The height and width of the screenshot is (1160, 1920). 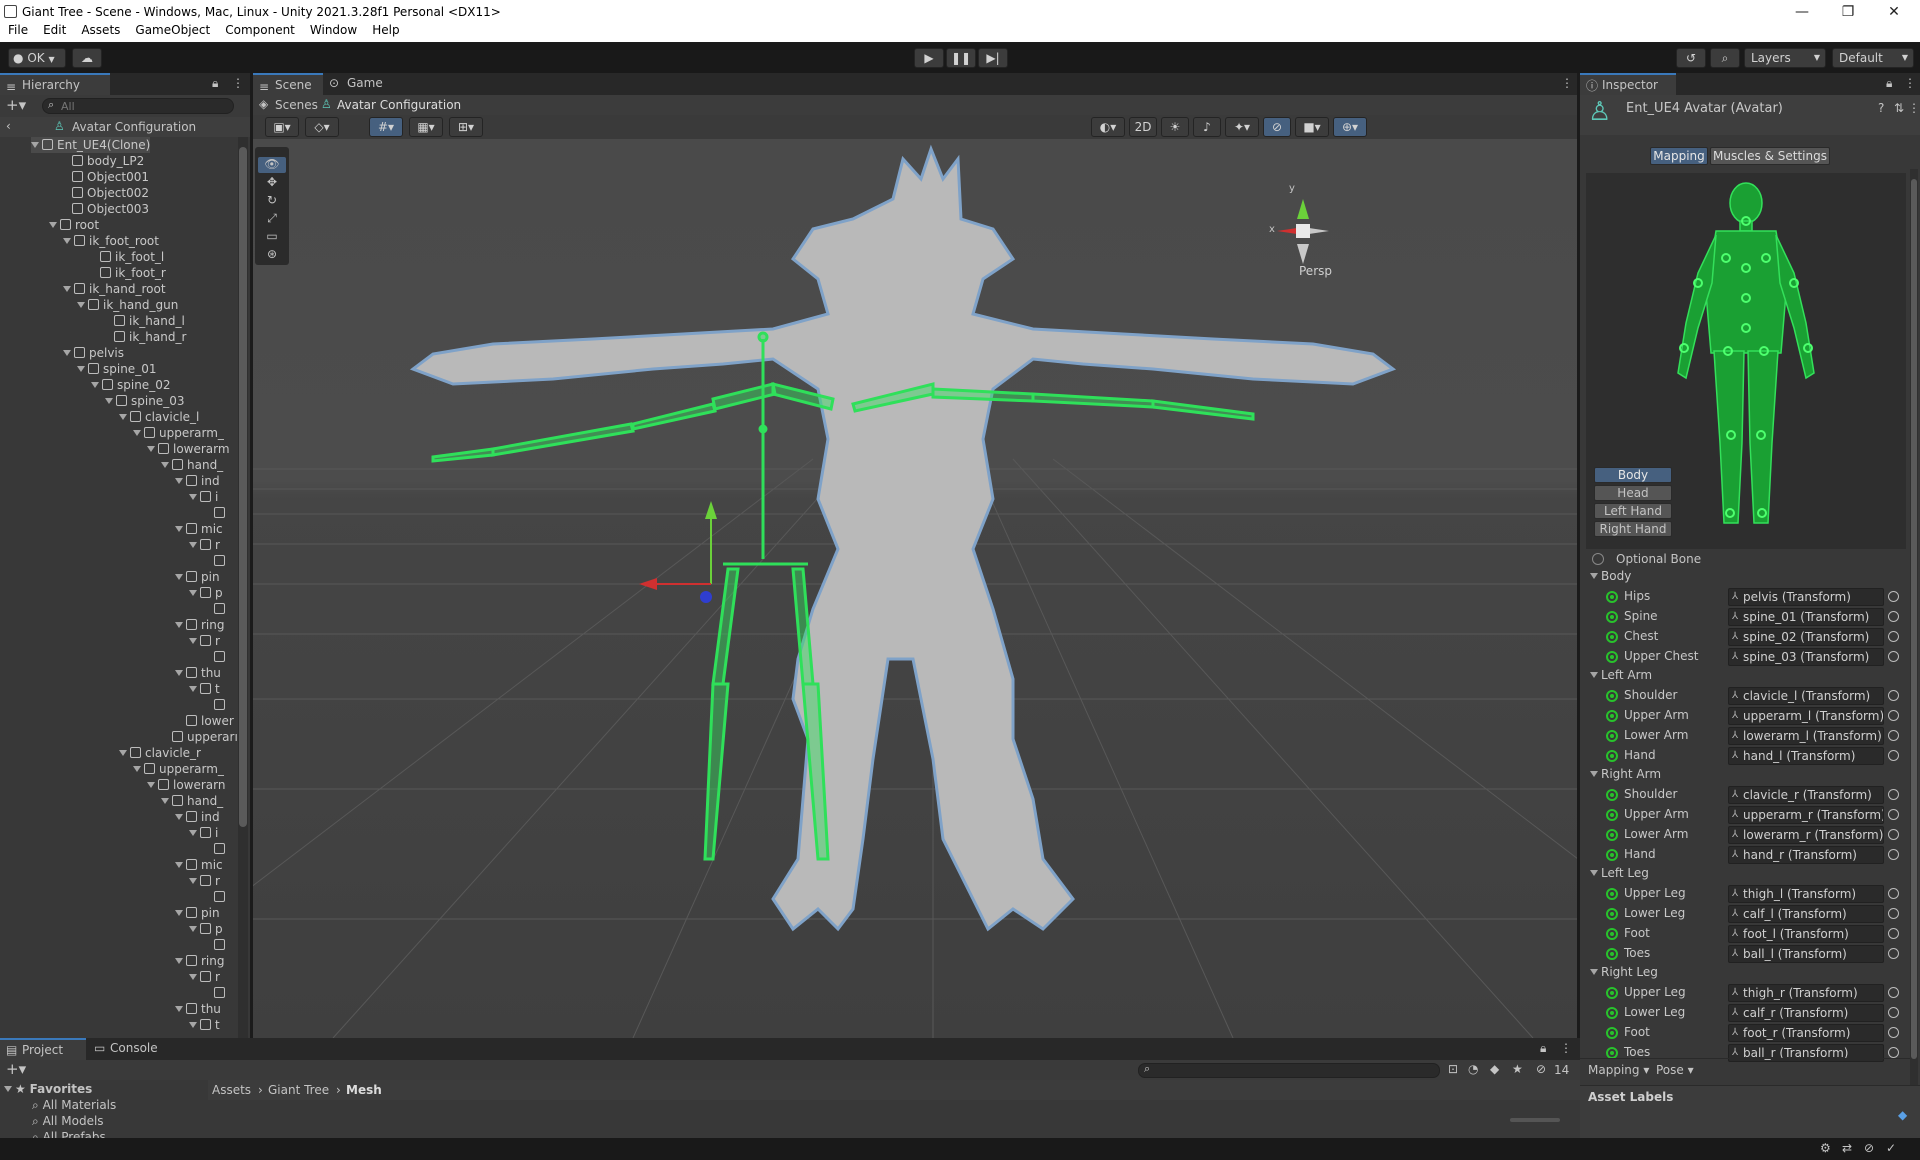 I want to click on bone-transform-field: clavicle_l (Transform), so click(x=1806, y=696).